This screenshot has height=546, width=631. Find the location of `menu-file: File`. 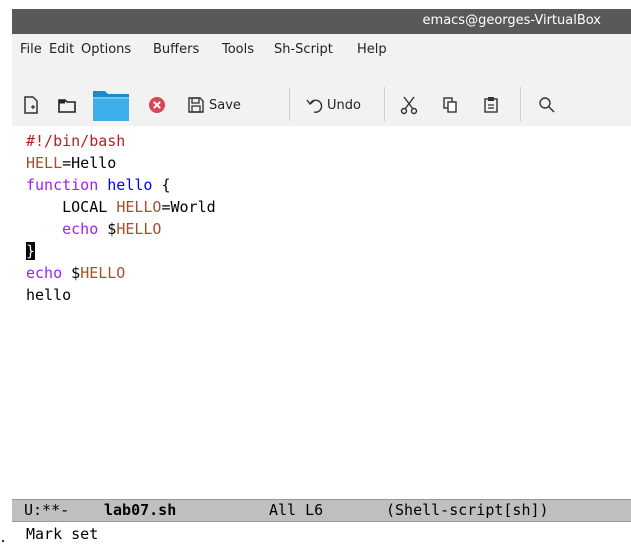

menu-file: File is located at coordinates (31, 49).